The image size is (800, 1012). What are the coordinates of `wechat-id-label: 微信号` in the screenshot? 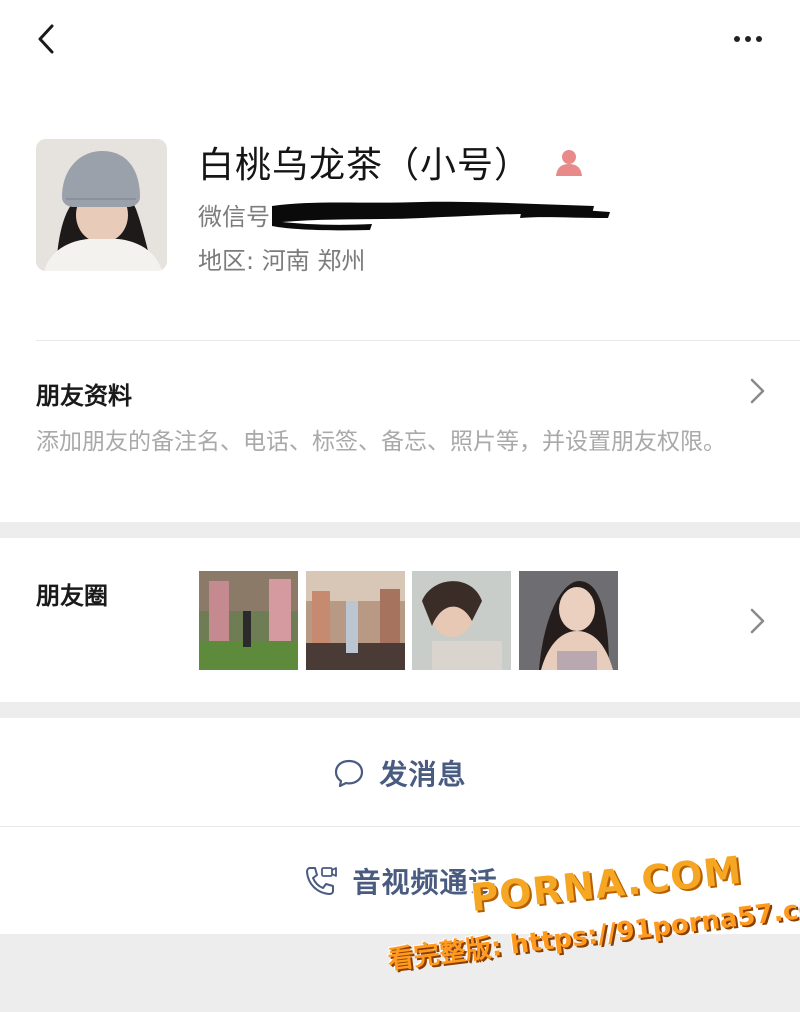 It's located at (234, 216).